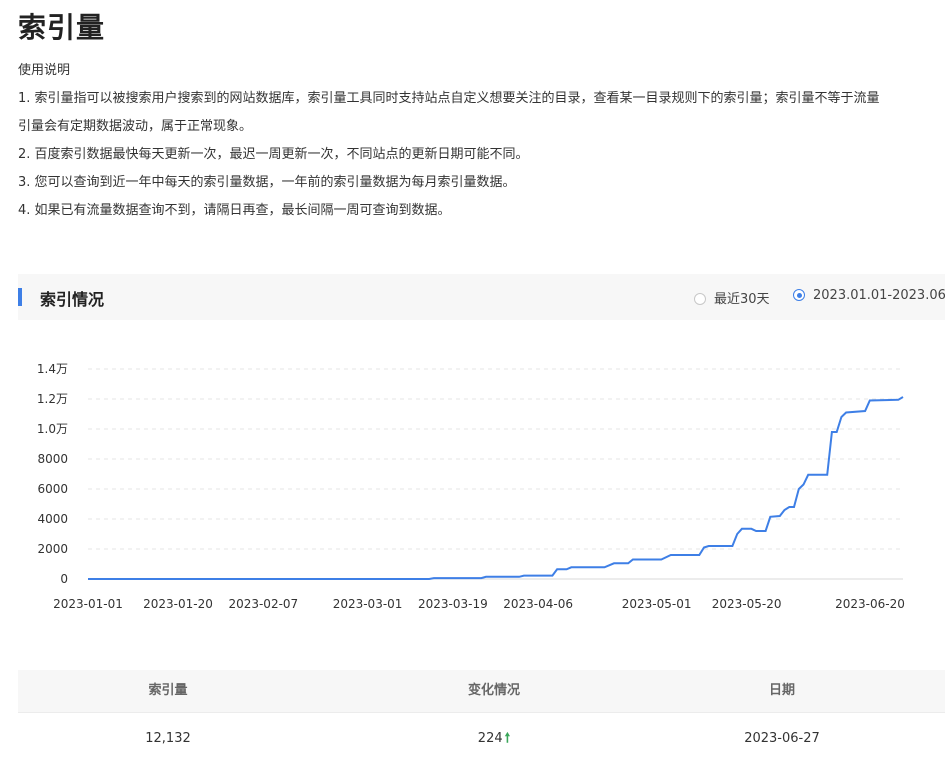  What do you see at coordinates (168, 690) in the screenshot?
I see `header-index: 索引量` at bounding box center [168, 690].